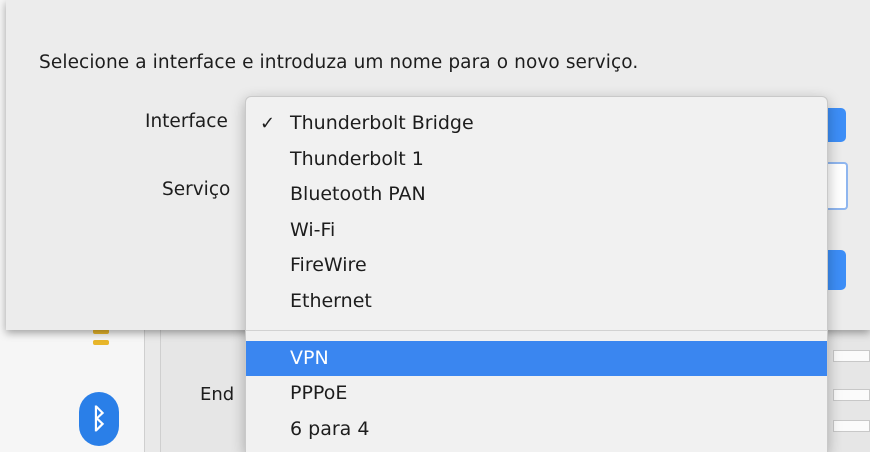  Describe the element at coordinates (330, 428) in the screenshot. I see `menu-item-label: 6 para 4` at that location.